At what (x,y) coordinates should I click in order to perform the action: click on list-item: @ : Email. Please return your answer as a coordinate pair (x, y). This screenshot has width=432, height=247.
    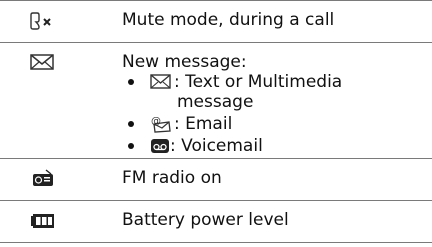
    Looking at the image, I should click on (177, 124).